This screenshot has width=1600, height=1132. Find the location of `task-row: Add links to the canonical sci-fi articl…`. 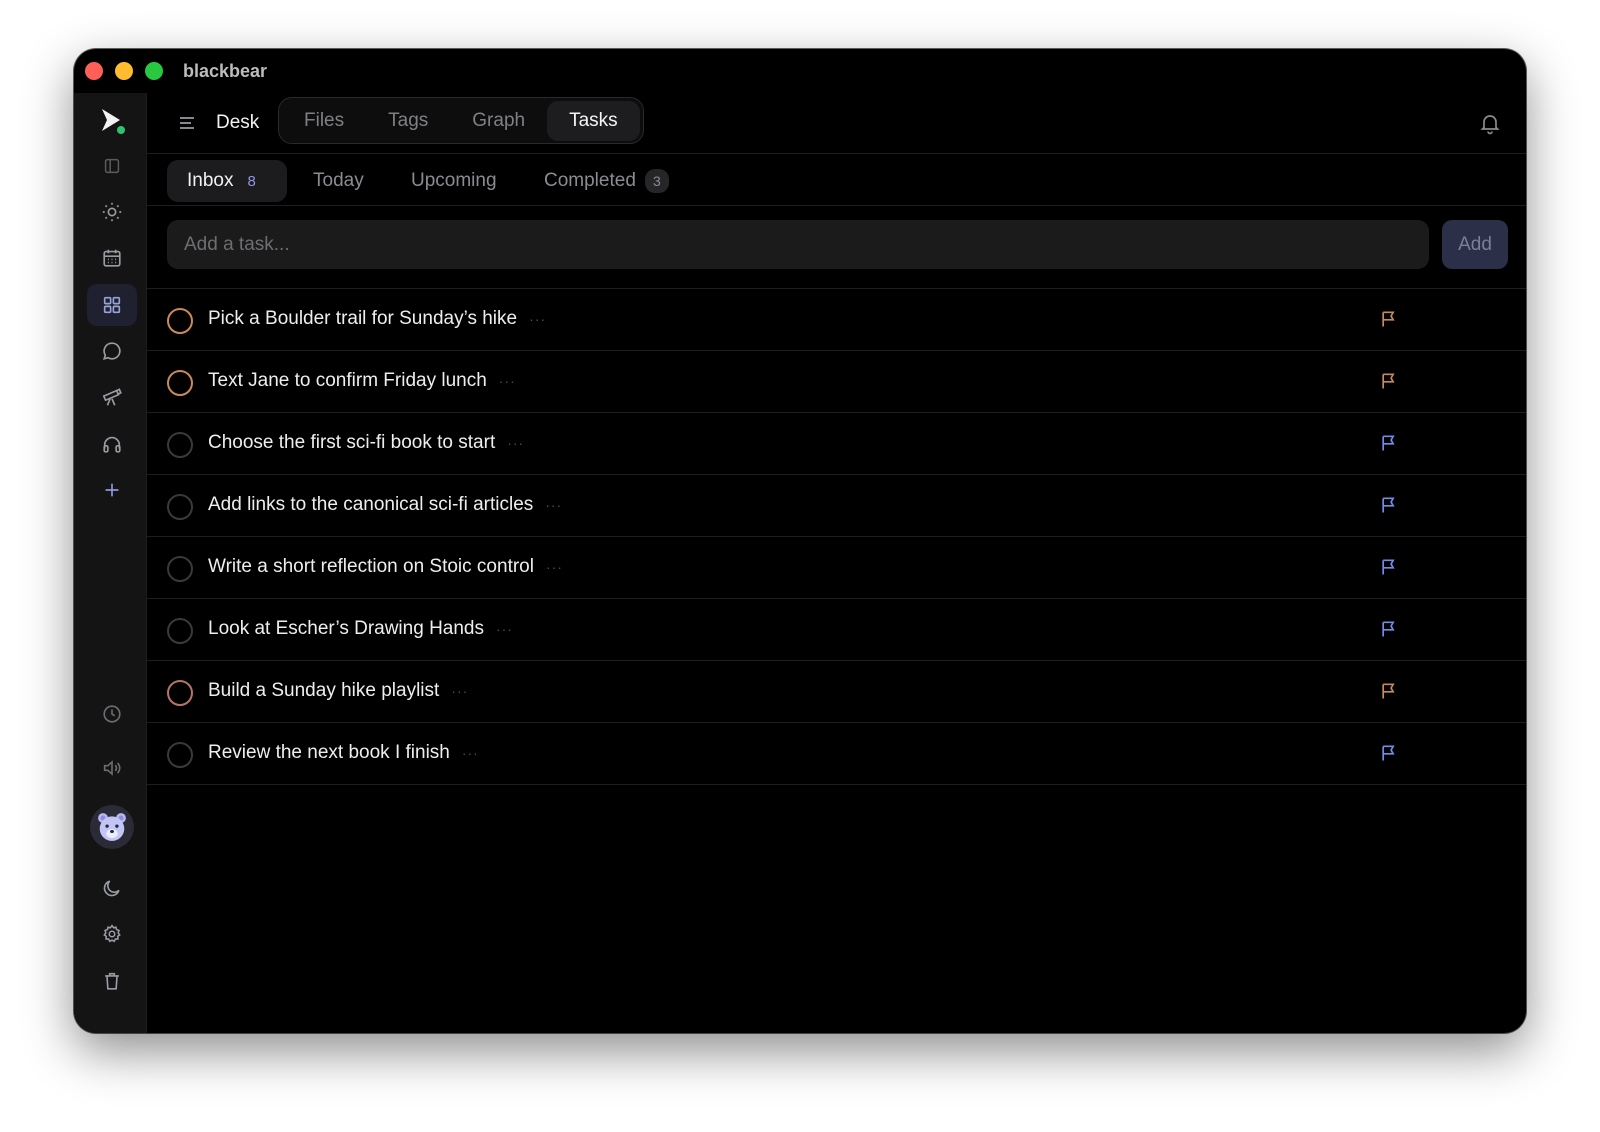

task-row: Add links to the canonical sci-fi articl… is located at coordinates (836, 506).